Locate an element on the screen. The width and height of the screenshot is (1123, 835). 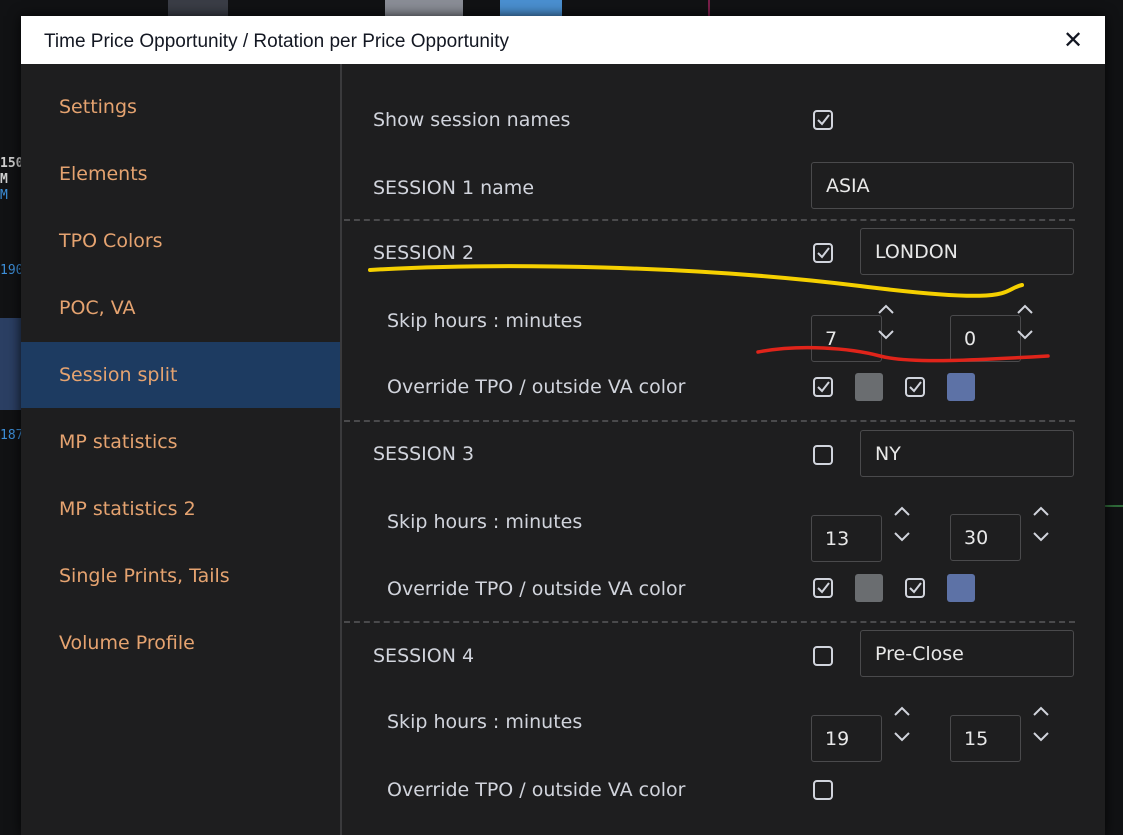
session4-minutes-input: 15 is located at coordinates (985, 738).